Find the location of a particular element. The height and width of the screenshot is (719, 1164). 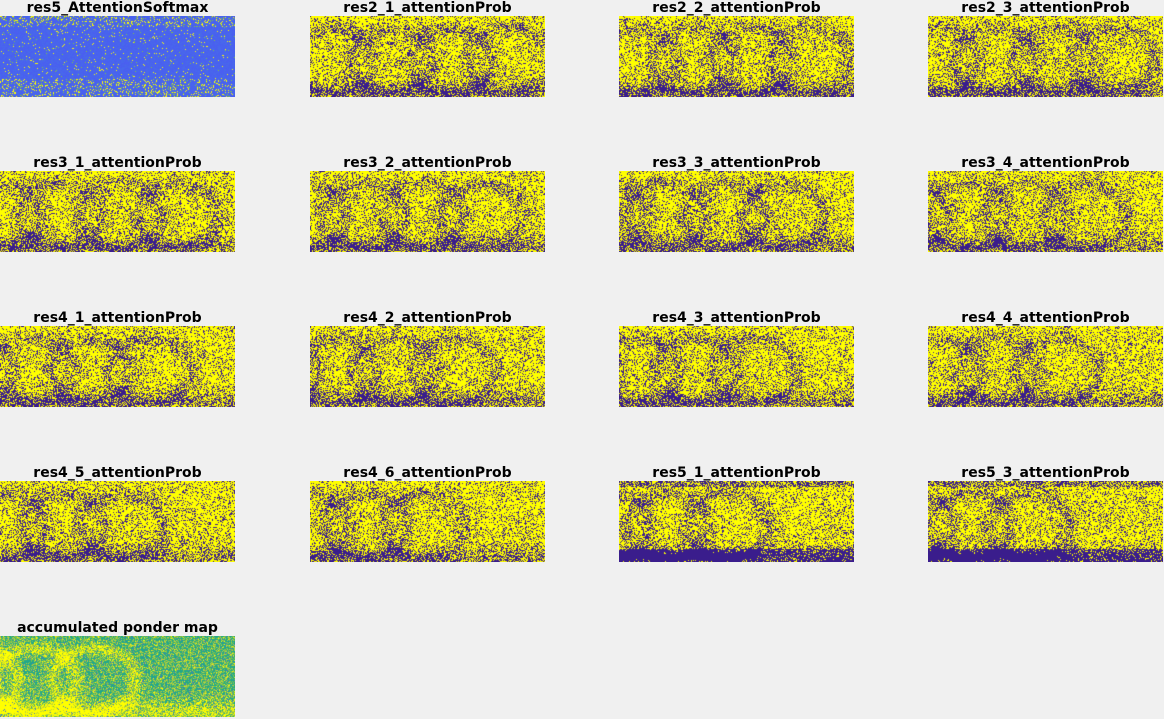

panel-title: res5_1_attentionProb is located at coordinates (736, 473).